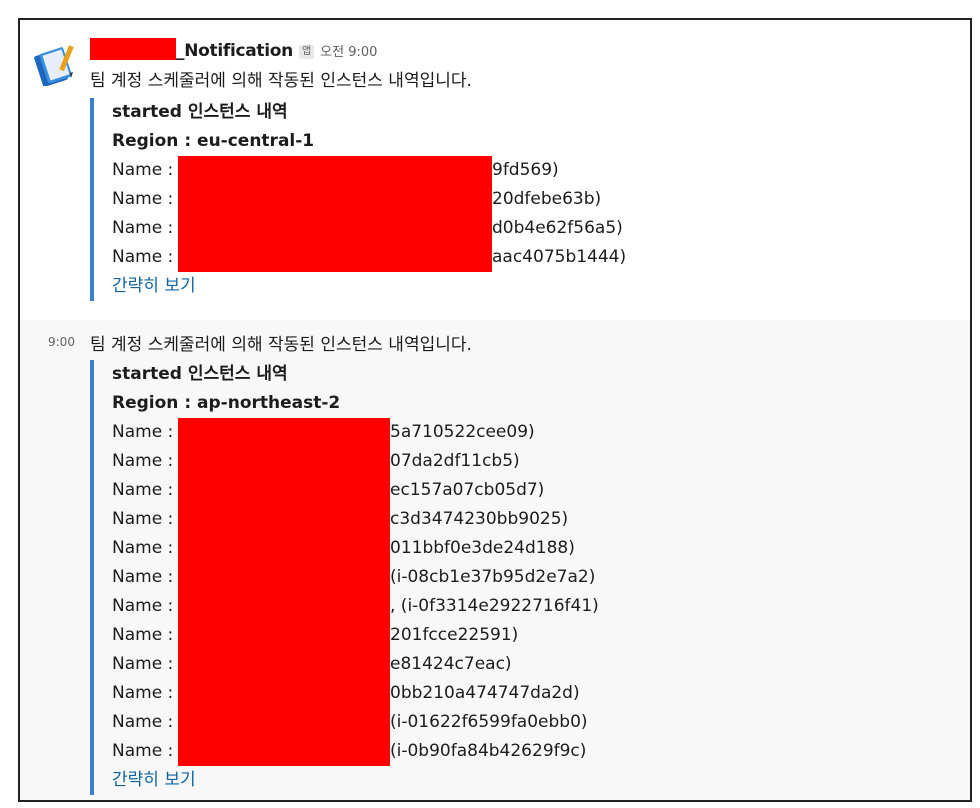  I want to click on instance-row: Name : (i-08cb1e37b95d2e7a2), so click(531, 577).